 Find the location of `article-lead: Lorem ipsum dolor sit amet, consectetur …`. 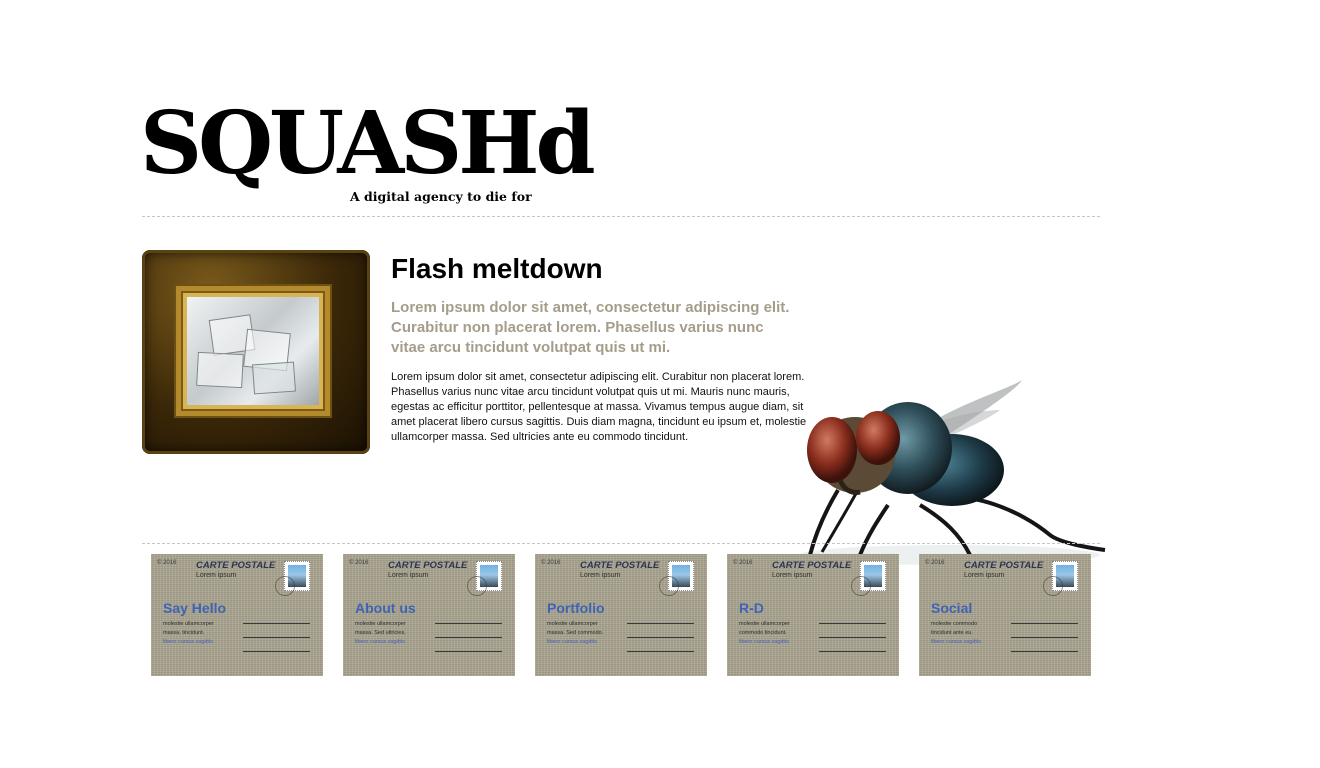

article-lead: Lorem ipsum dolor sit amet, consectetur … is located at coordinates (590, 327).